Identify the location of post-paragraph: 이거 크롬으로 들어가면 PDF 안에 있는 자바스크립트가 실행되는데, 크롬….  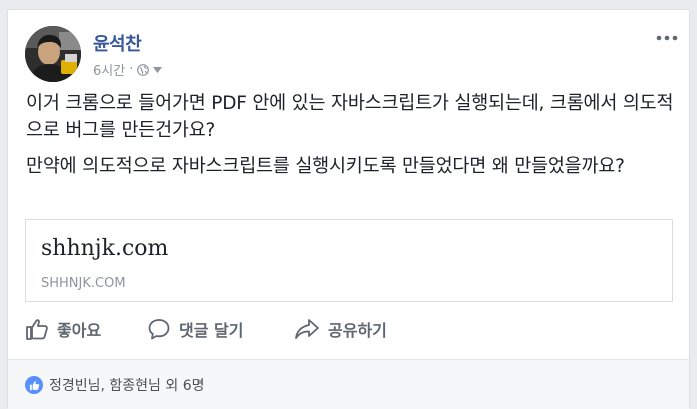
(350, 117).